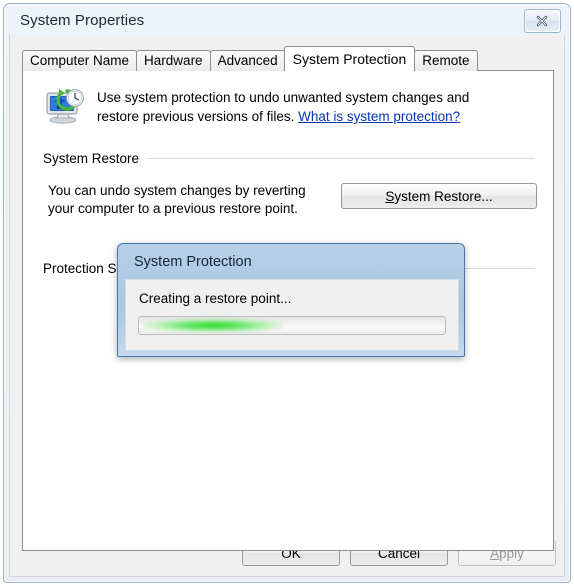 This screenshot has height=586, width=574. I want to click on group-rule, so click(340, 158).